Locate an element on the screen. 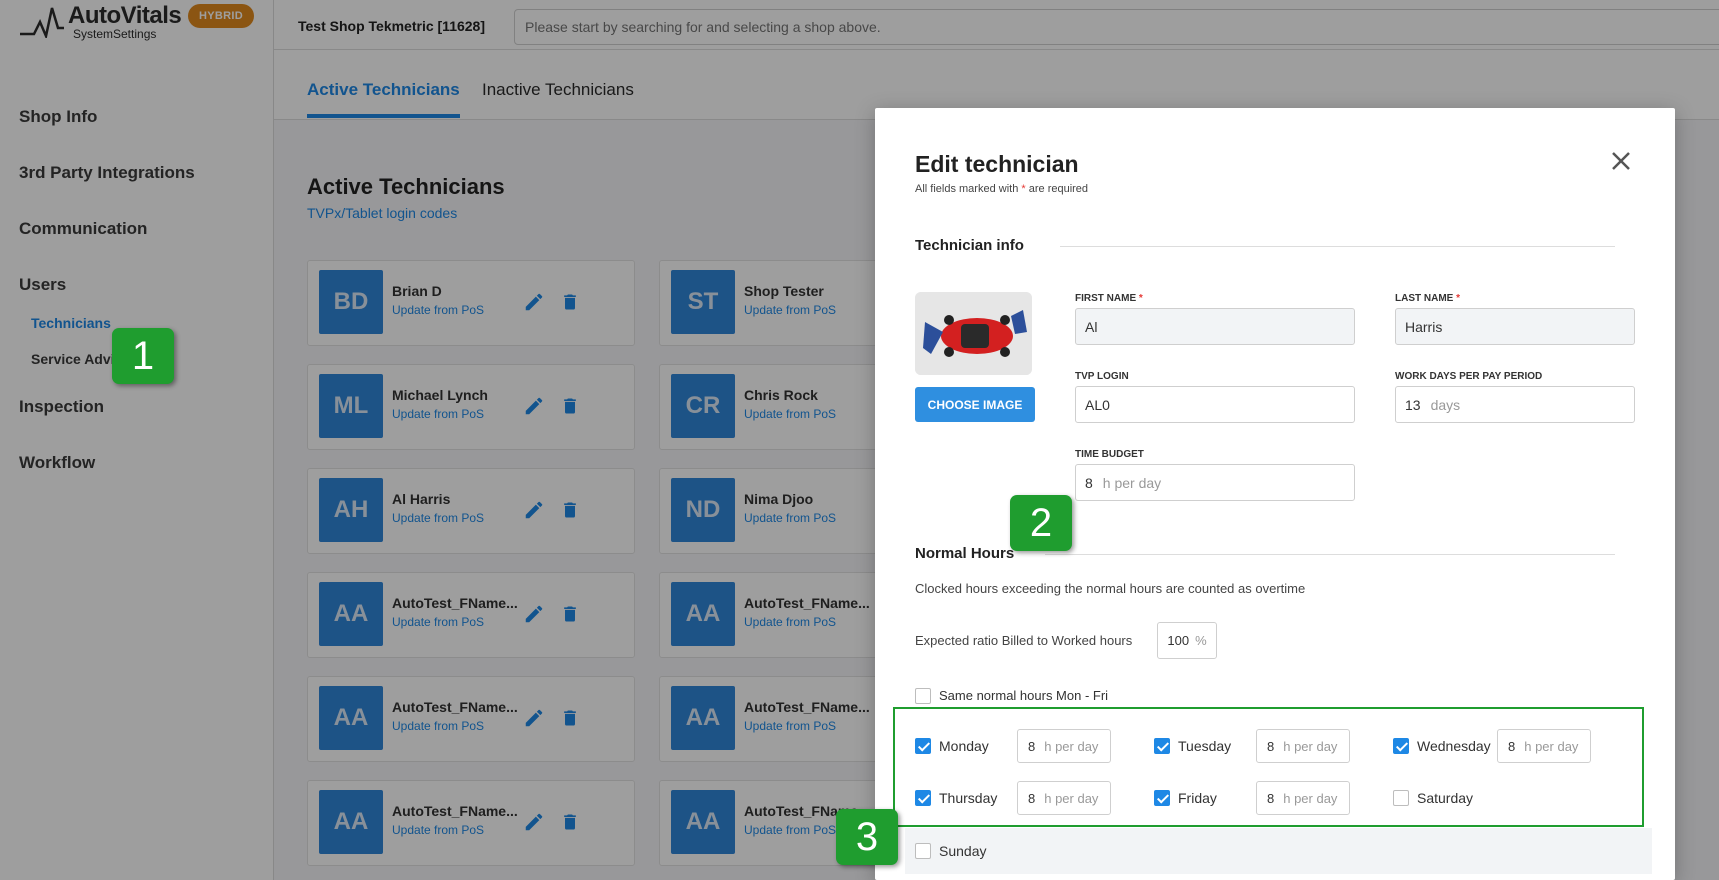 Image resolution: width=1719 pixels, height=880 pixels. required-note-prefix: All fields marked with is located at coordinates (967, 189).